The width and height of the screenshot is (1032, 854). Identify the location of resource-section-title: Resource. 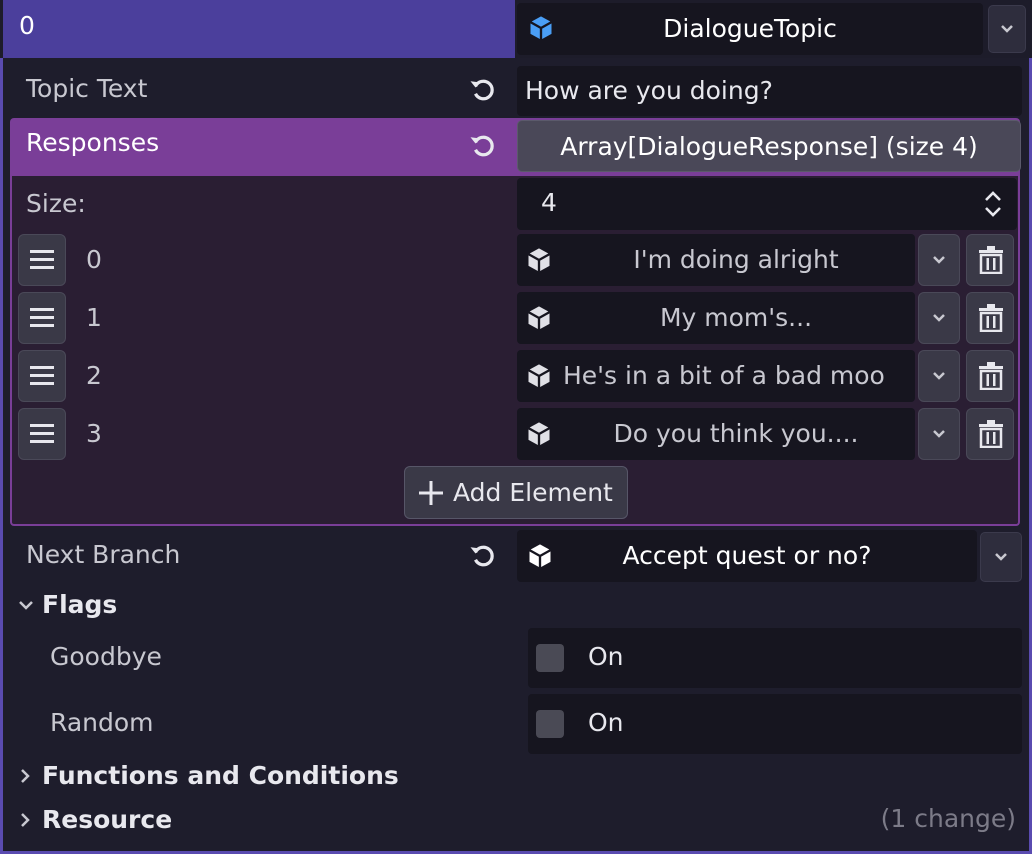
(107, 819).